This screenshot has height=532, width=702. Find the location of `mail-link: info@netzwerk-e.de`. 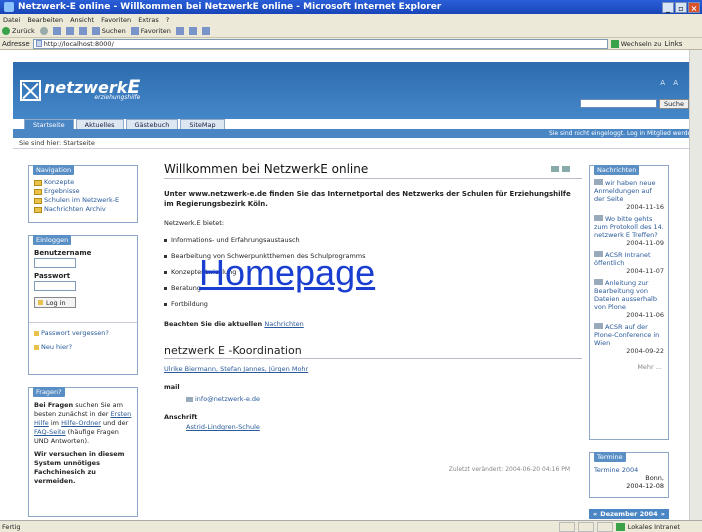

mail-link: info@netzwerk-e.de is located at coordinates (384, 399).